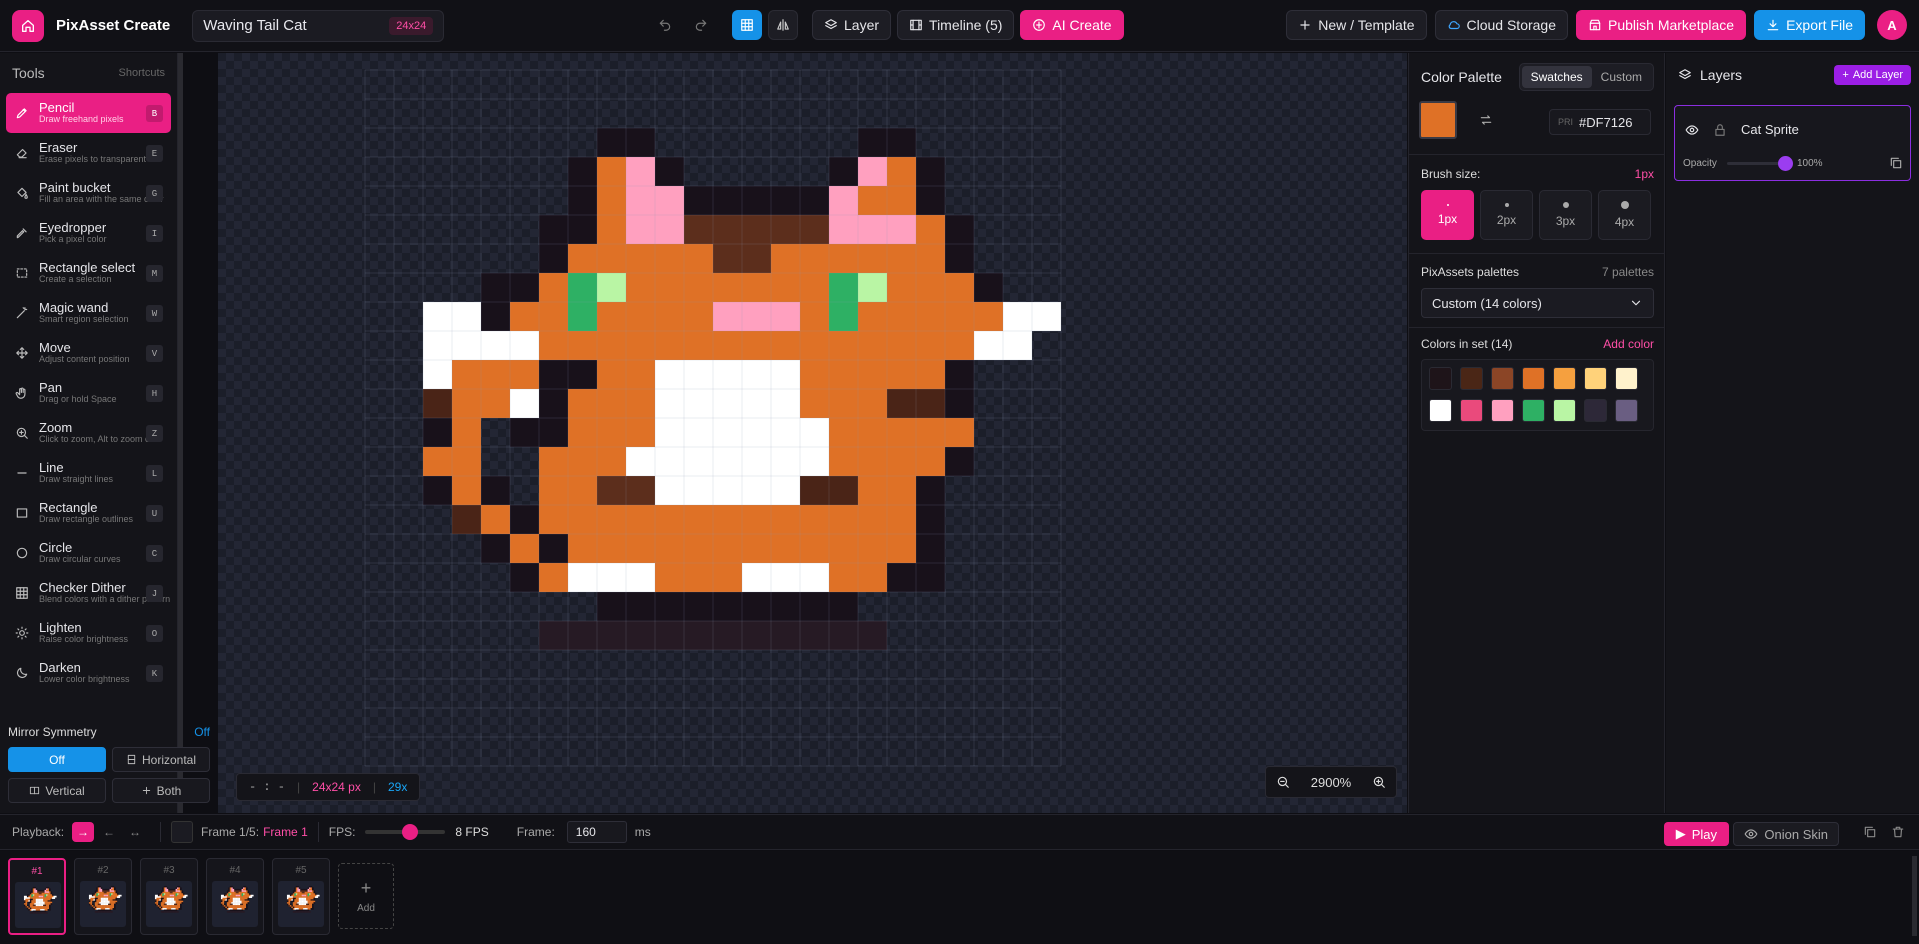  What do you see at coordinates (665, 25) in the screenshot?
I see `undo-button` at bounding box center [665, 25].